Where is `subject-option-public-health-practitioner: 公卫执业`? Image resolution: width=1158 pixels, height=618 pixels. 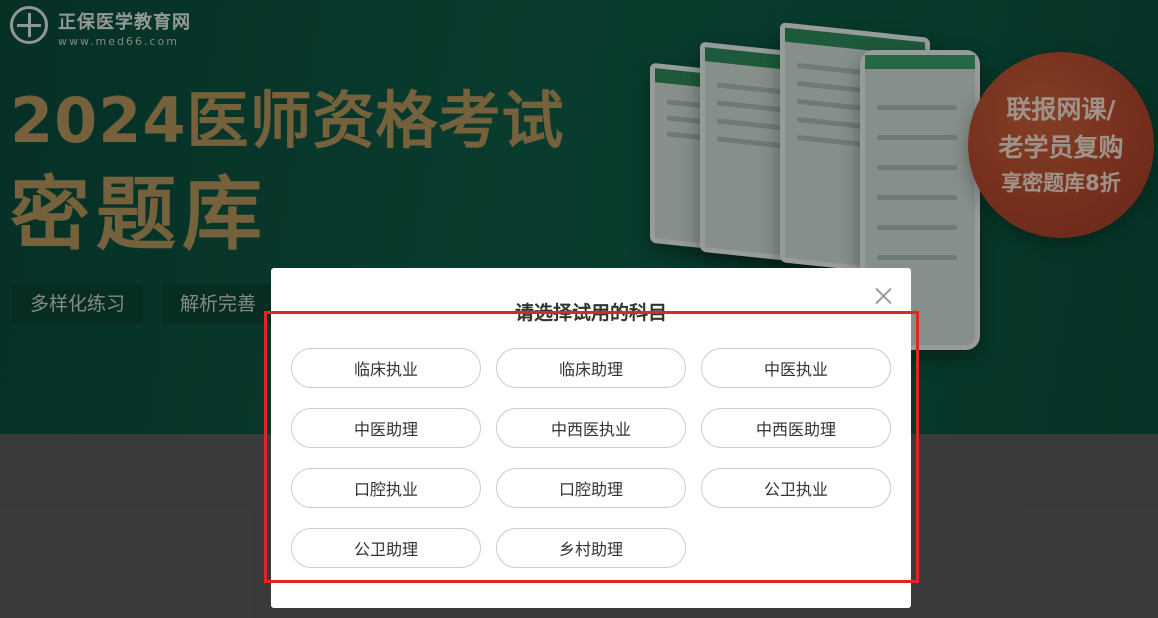
subject-option-public-health-practitioner: 公卫执业 is located at coordinates (796, 488).